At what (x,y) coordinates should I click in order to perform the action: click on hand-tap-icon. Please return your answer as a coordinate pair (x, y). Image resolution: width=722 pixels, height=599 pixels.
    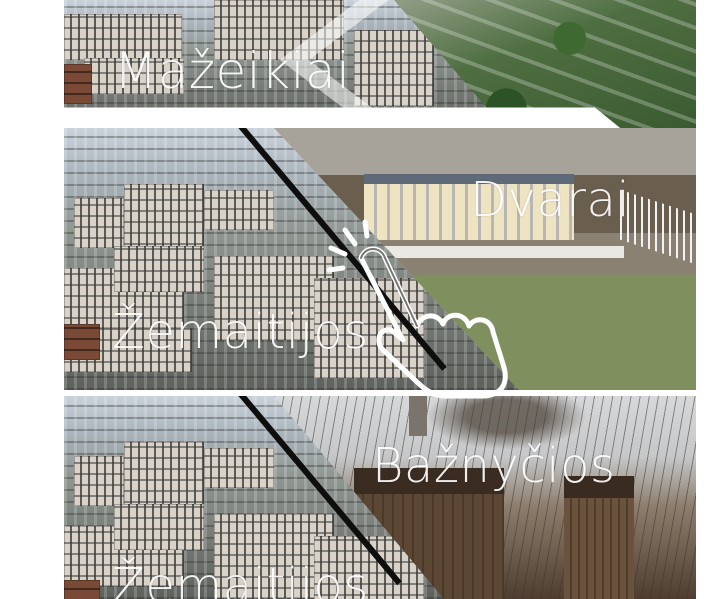
    Looking at the image, I should click on (417, 309).